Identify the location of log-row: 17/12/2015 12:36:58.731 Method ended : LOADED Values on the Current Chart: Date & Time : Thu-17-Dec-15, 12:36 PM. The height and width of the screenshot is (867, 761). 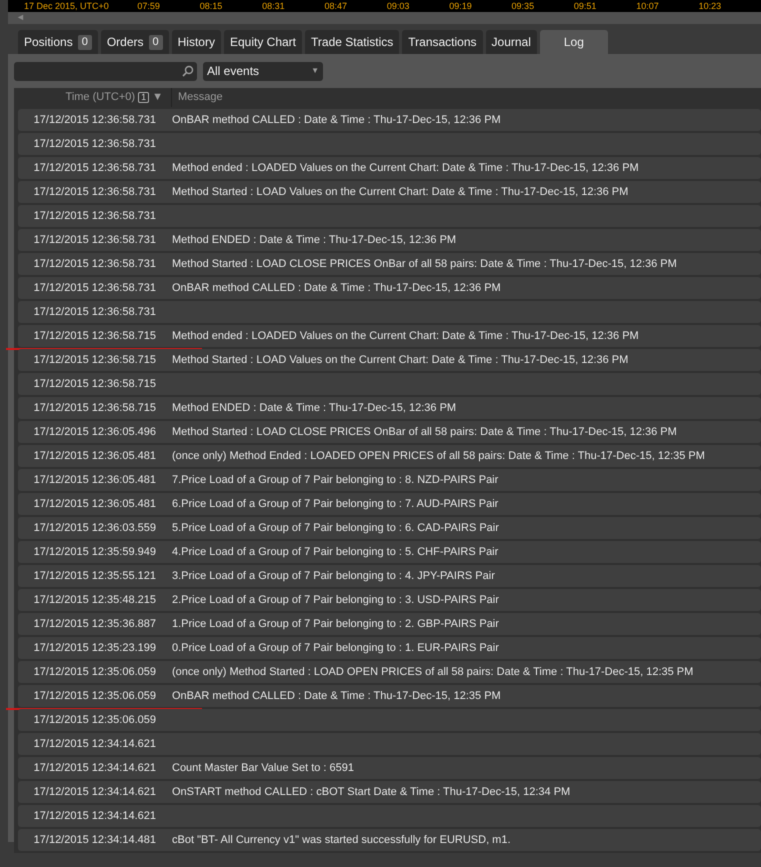
(389, 168).